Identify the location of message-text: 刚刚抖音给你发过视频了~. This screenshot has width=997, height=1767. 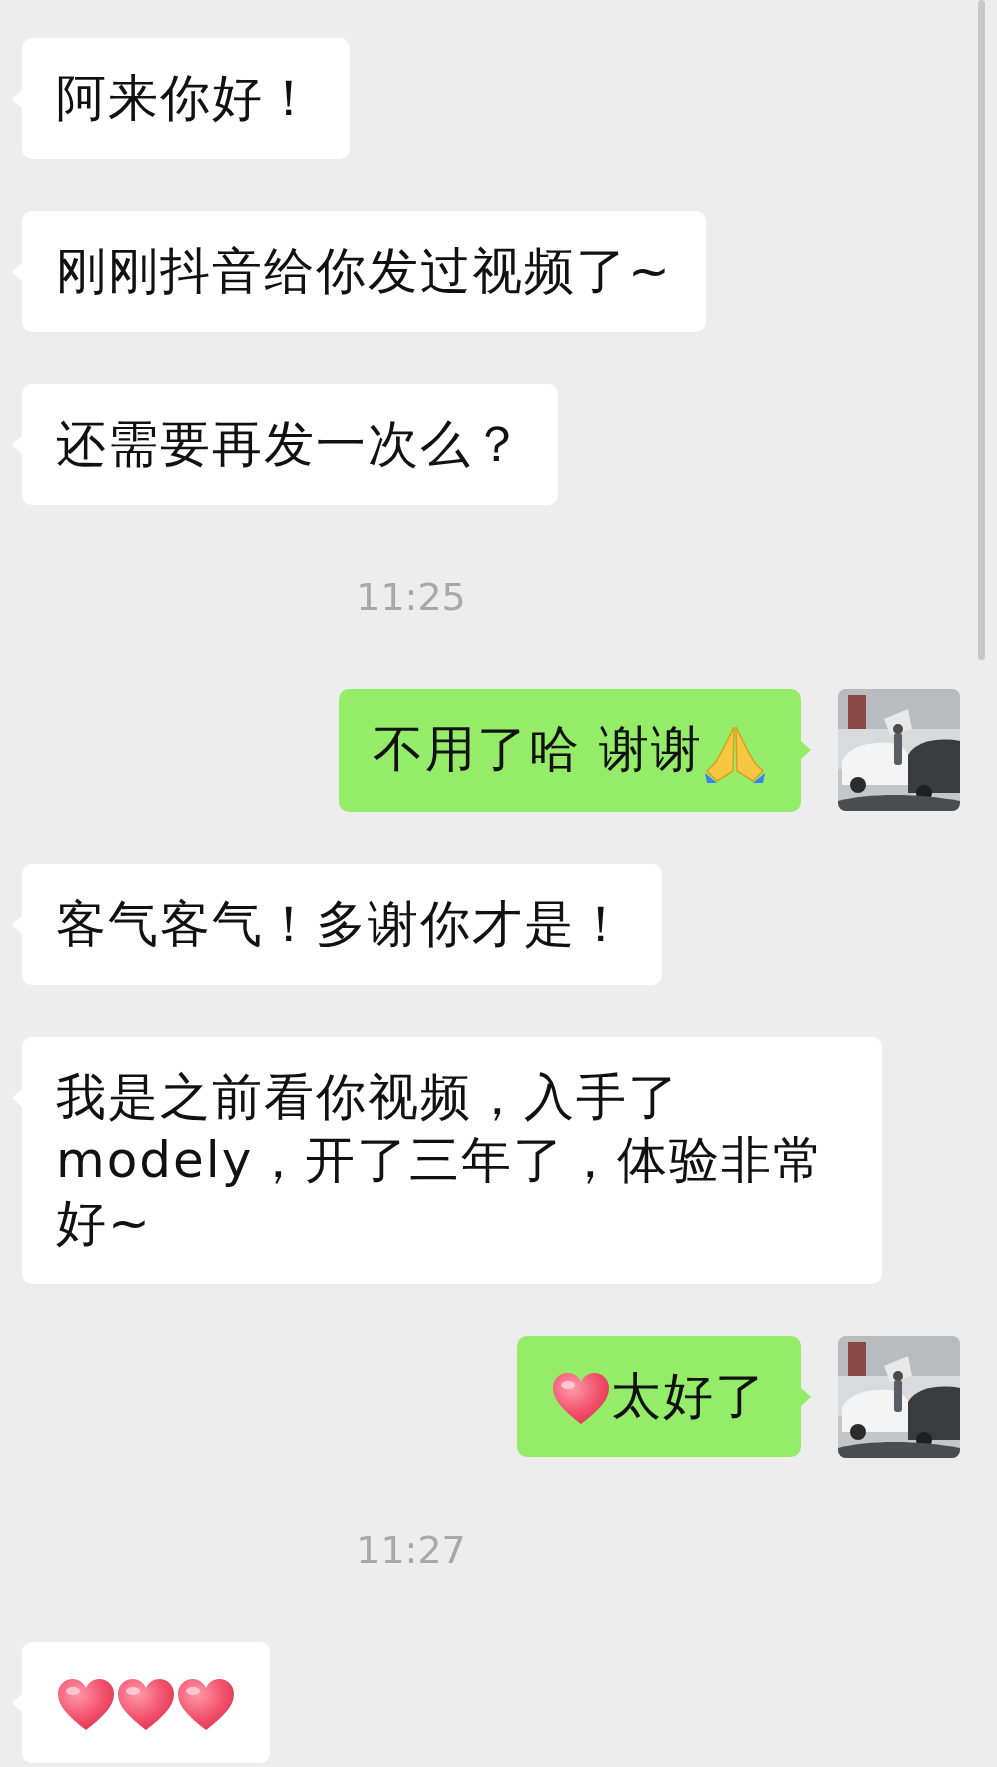
(364, 271).